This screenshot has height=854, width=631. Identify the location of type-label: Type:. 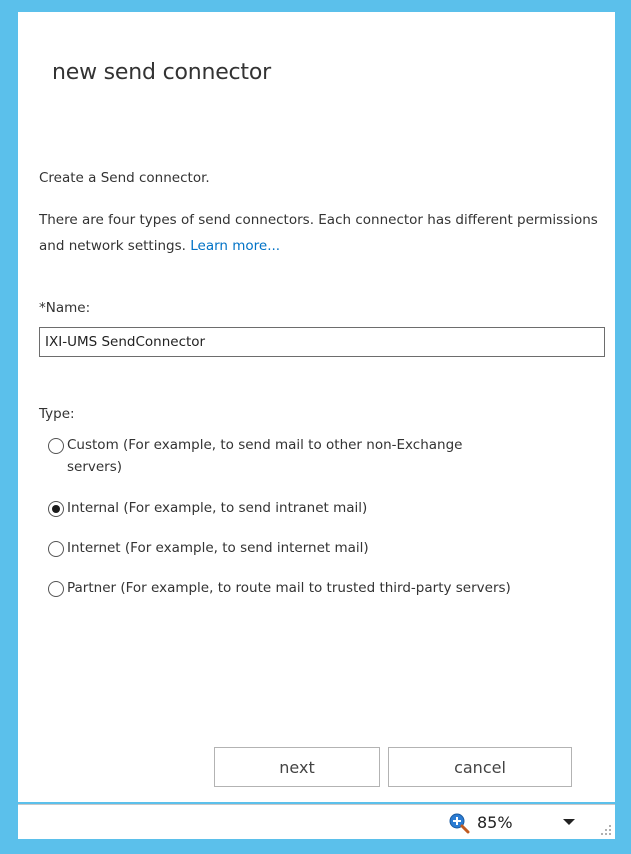
(57, 414).